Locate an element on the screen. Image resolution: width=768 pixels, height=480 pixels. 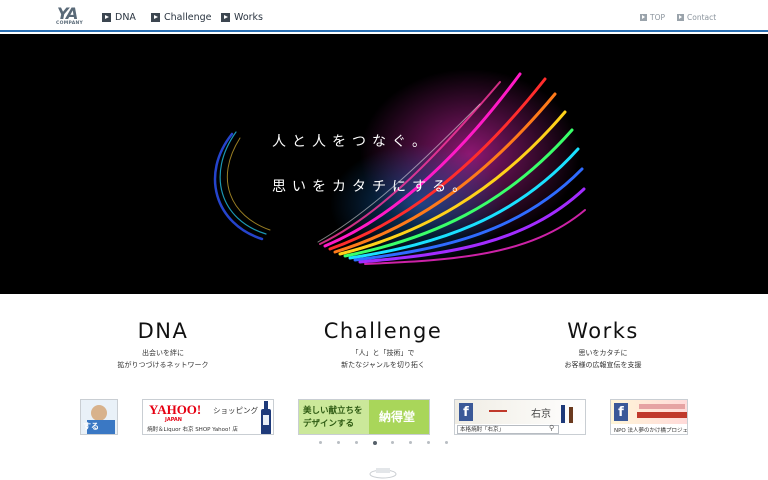
nav-dna-label: DNA is located at coordinates (125, 17).